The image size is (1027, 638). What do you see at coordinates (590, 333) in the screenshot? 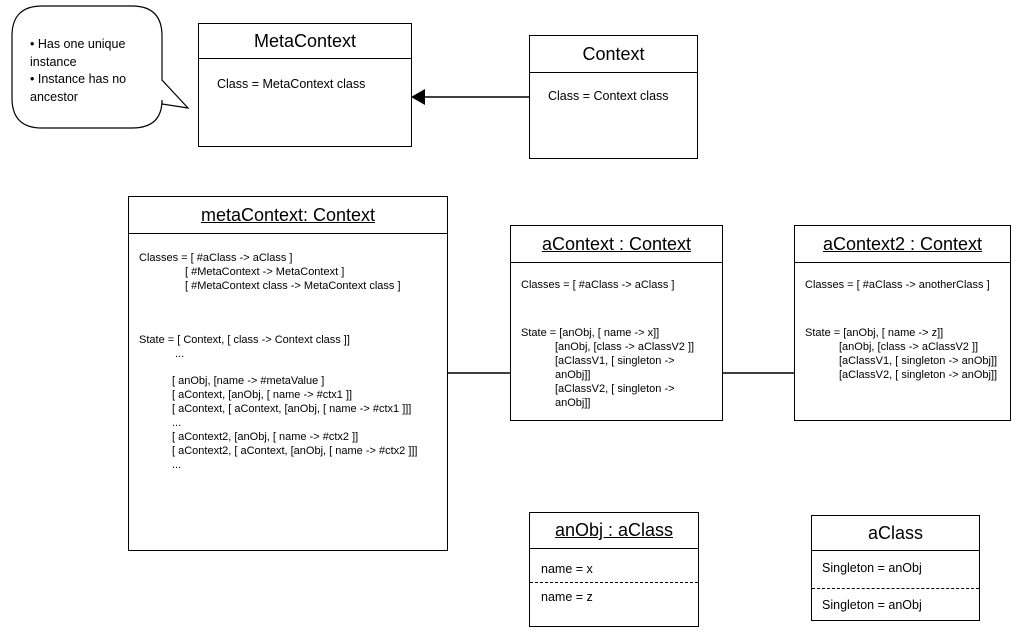
I see `state-line: State = [anObj, [ name -> x]]` at bounding box center [590, 333].